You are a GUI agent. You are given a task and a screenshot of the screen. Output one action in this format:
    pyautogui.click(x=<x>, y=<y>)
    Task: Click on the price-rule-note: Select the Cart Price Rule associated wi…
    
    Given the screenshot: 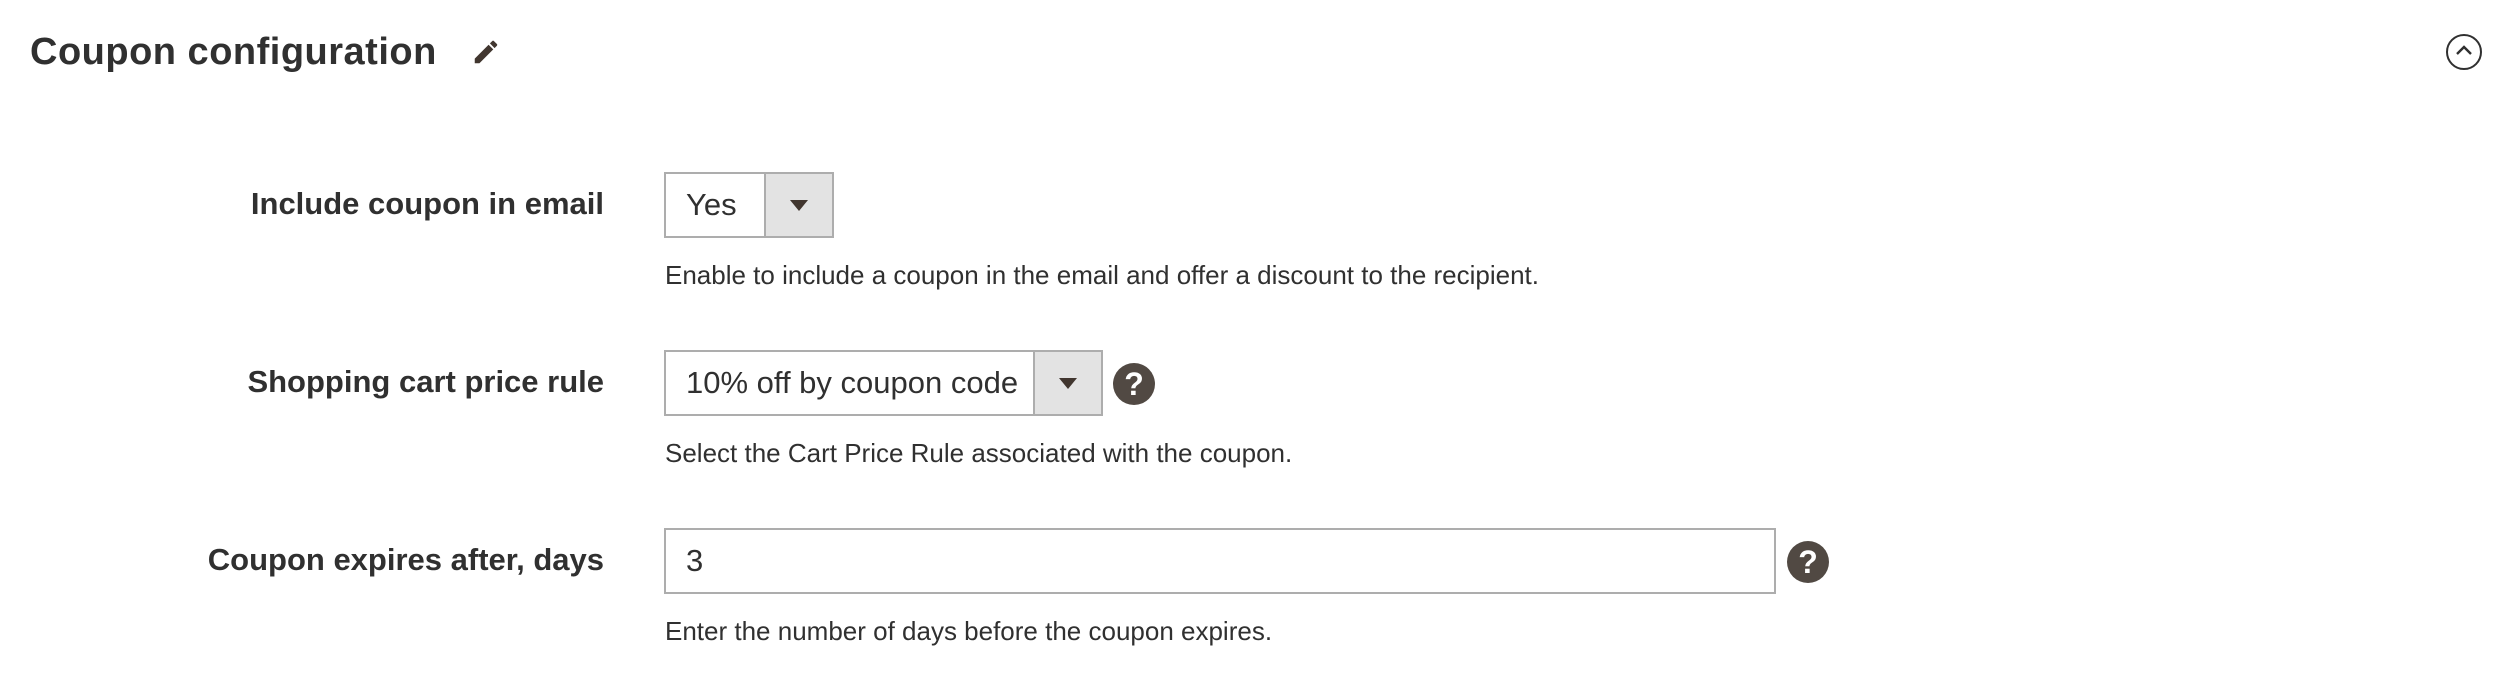 What is the action you would take?
    pyautogui.click(x=979, y=453)
    